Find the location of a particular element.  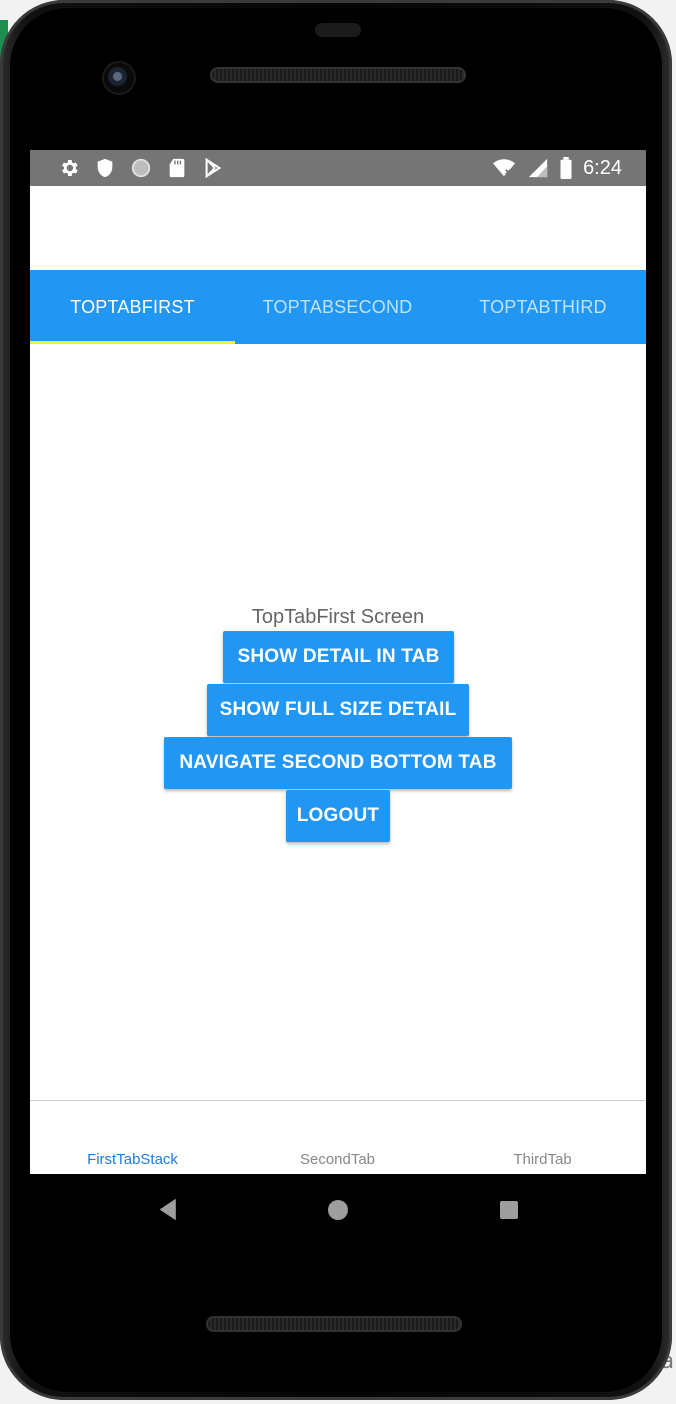

top-tab-bar: TOPTABFIRST TOPTABSECOND TOPTABTHIRD is located at coordinates (338, 307).